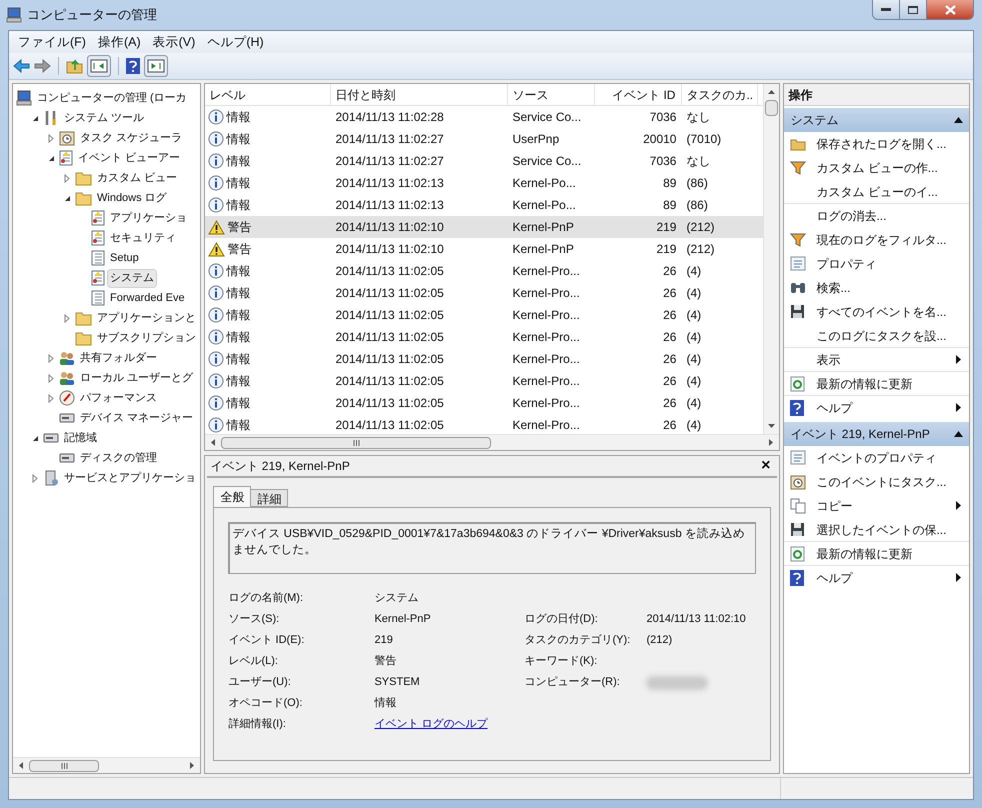  Describe the element at coordinates (670, 337) in the screenshot. I see `table-cell-text: 26` at that location.